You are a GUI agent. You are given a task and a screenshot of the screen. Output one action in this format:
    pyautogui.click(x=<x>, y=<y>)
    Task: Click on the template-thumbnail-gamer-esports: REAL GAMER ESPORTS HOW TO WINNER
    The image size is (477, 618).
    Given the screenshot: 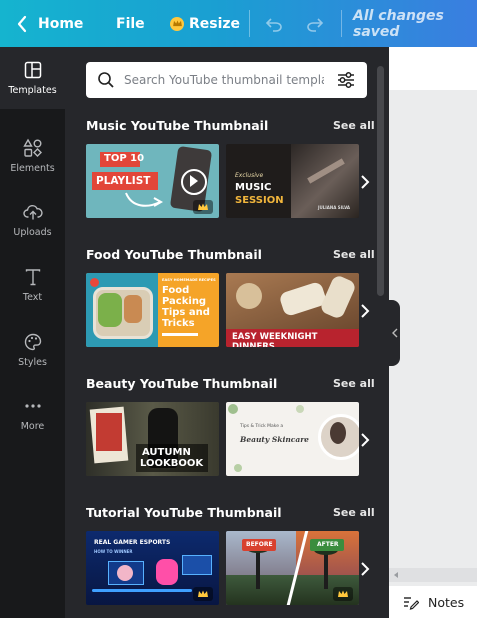 What is the action you would take?
    pyautogui.click(x=152, y=568)
    